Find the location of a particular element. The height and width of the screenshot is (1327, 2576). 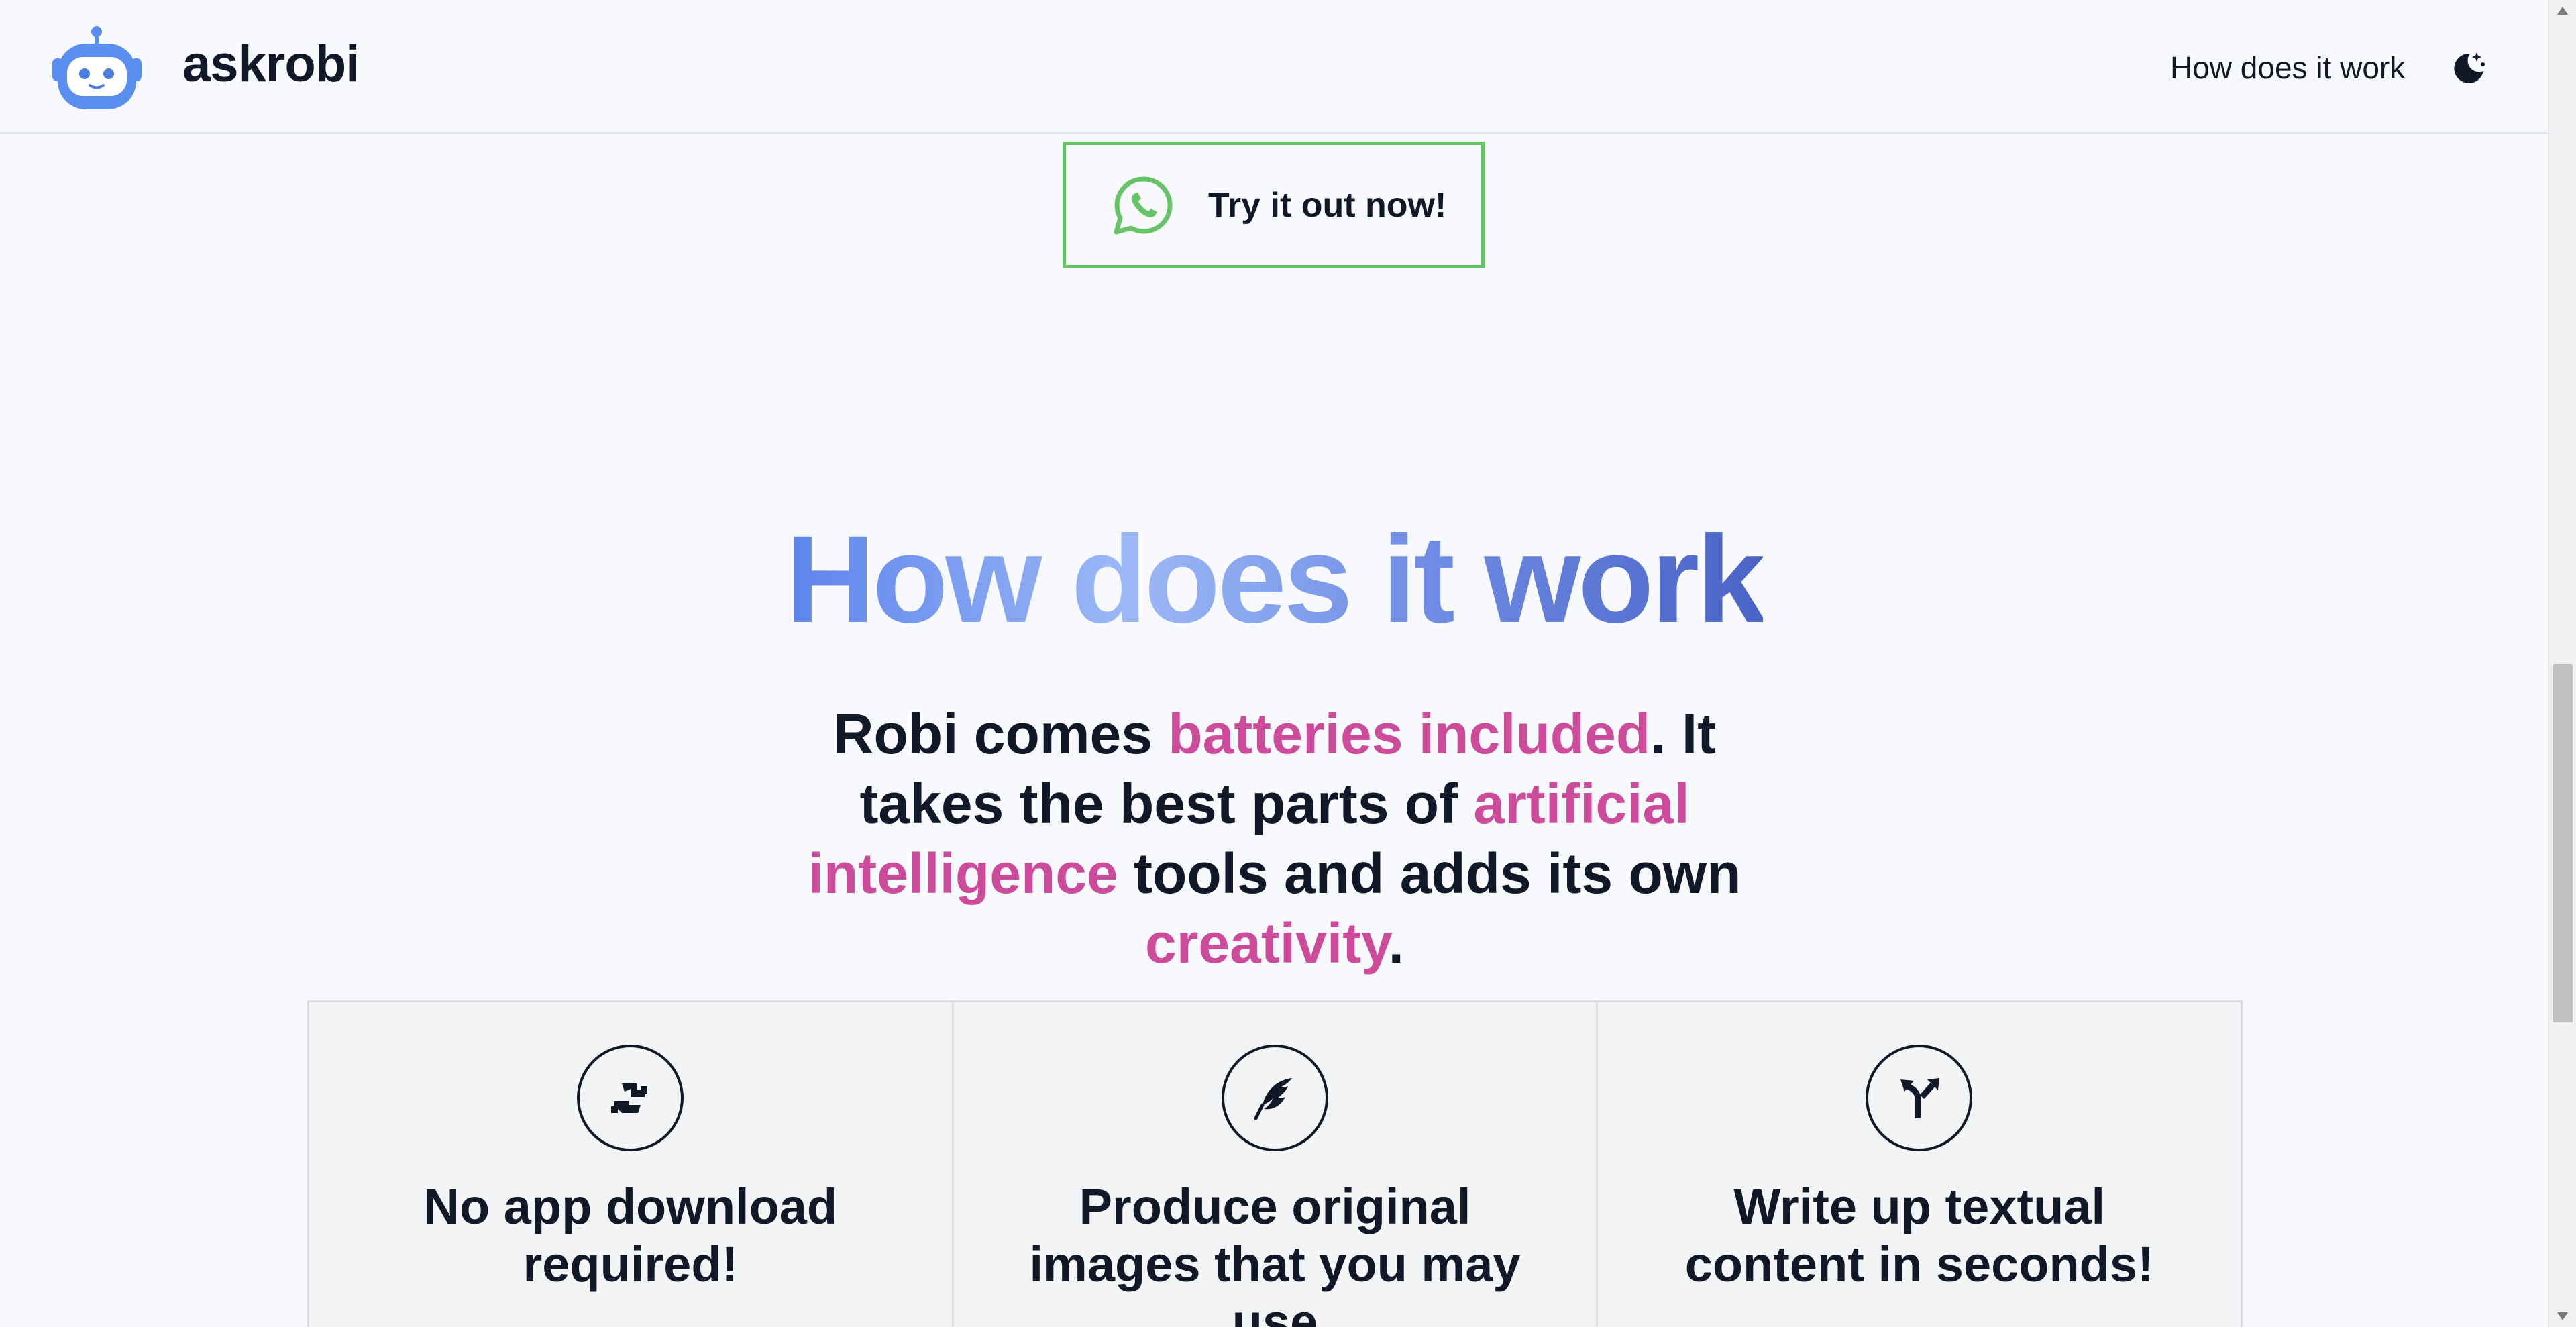

scroll-down-arrow-icon is located at coordinates (2562, 1316).